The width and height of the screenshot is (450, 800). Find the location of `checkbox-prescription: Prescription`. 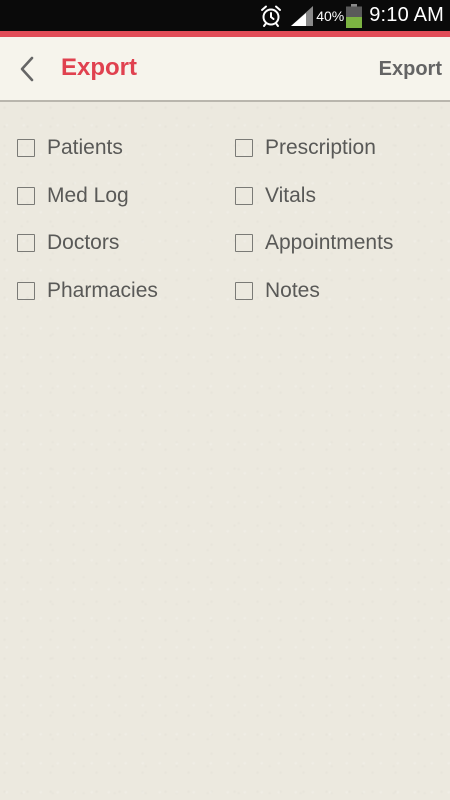

checkbox-prescription: Prescription is located at coordinates (305, 148).